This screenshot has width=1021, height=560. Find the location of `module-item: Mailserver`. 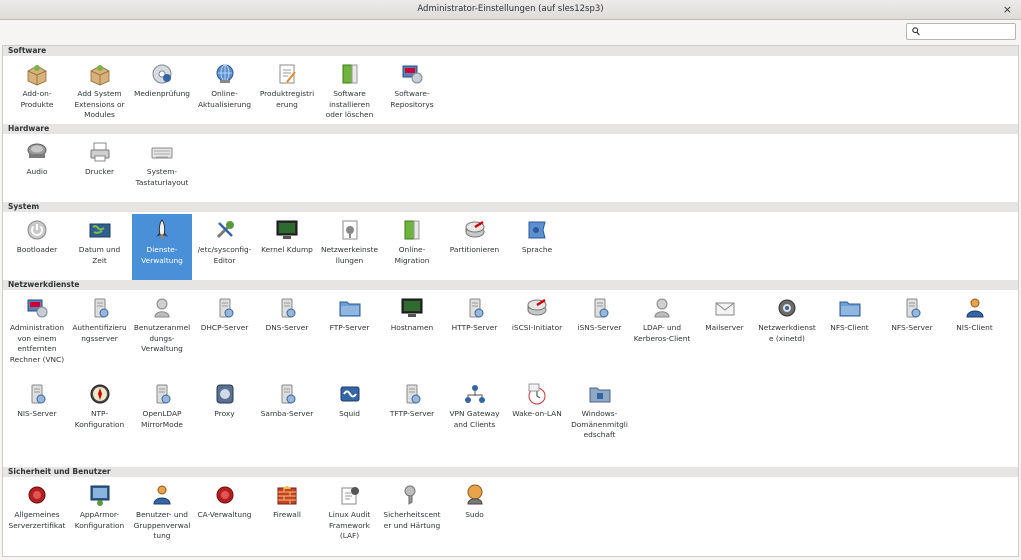

module-item: Mailserver is located at coordinates (725, 325).